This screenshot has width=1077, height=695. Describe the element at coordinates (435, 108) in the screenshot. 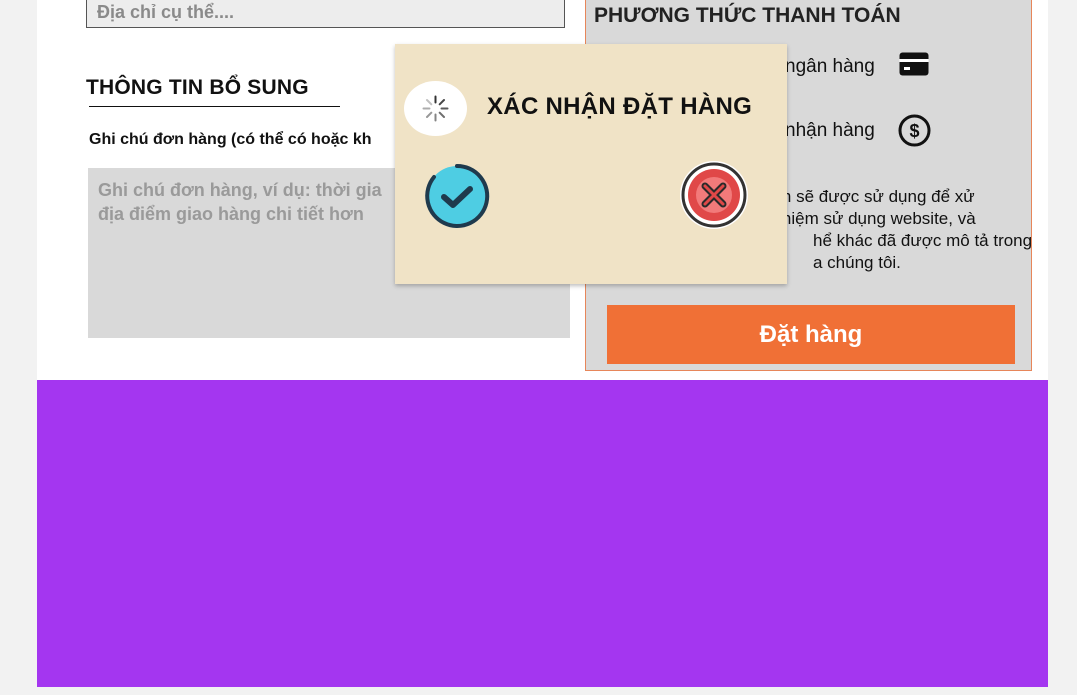

I see `spinner-icon` at that location.